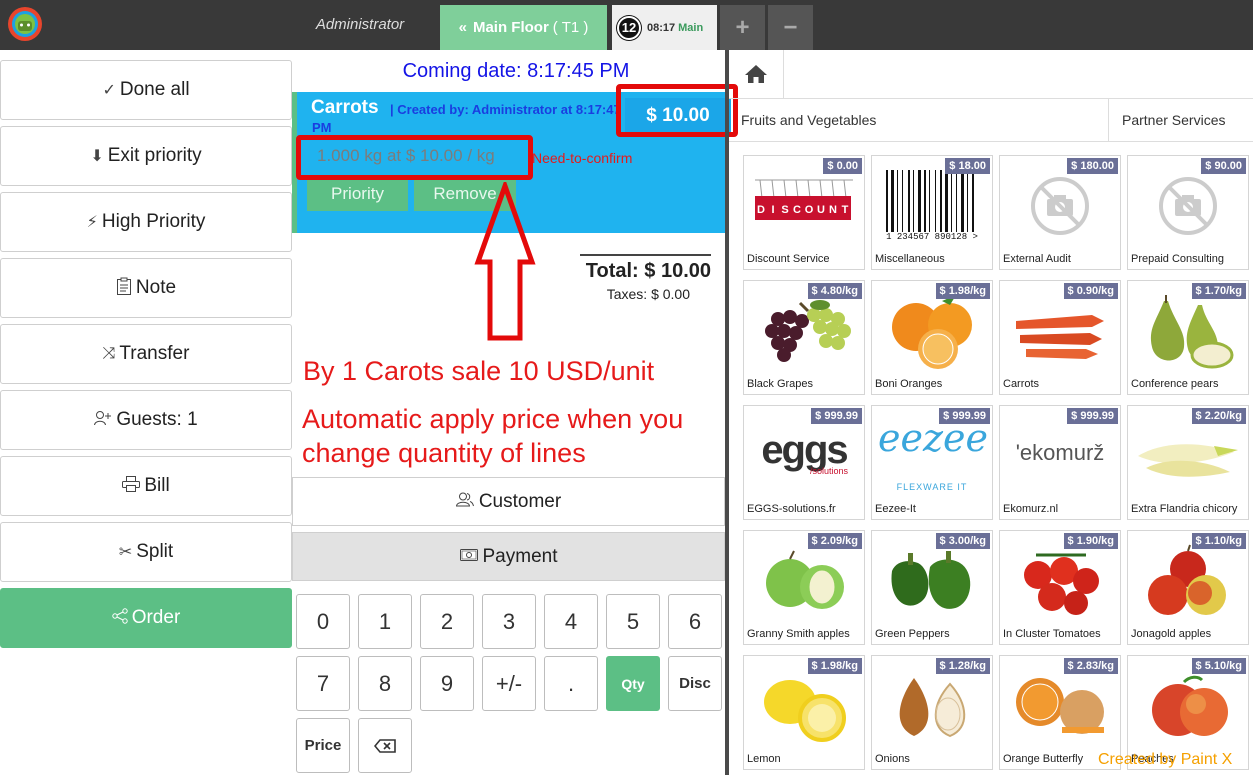  What do you see at coordinates (648, 294) in the screenshot?
I see `order-taxes: Taxes: $ 0.00` at bounding box center [648, 294].